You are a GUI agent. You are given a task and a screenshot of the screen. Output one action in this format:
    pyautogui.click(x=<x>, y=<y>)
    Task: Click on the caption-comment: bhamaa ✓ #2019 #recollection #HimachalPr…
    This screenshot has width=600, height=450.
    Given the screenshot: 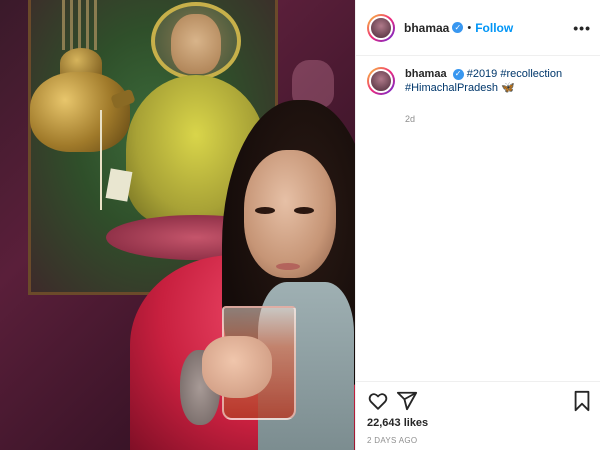 What is the action you would take?
    pyautogui.click(x=479, y=96)
    